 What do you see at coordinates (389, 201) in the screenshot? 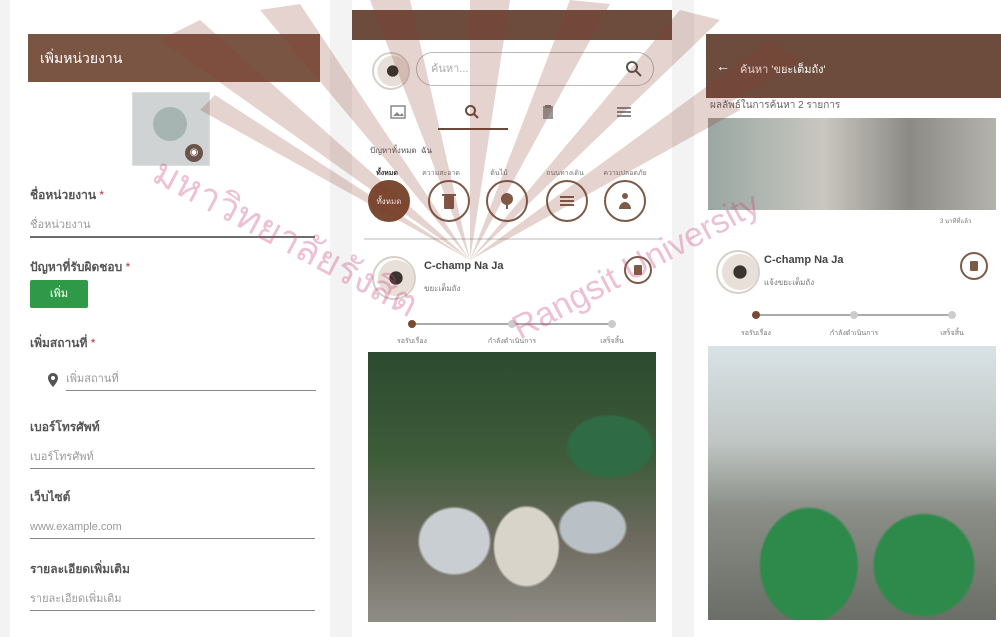
I see `category-all-button: ทั้งหมด` at bounding box center [389, 201].